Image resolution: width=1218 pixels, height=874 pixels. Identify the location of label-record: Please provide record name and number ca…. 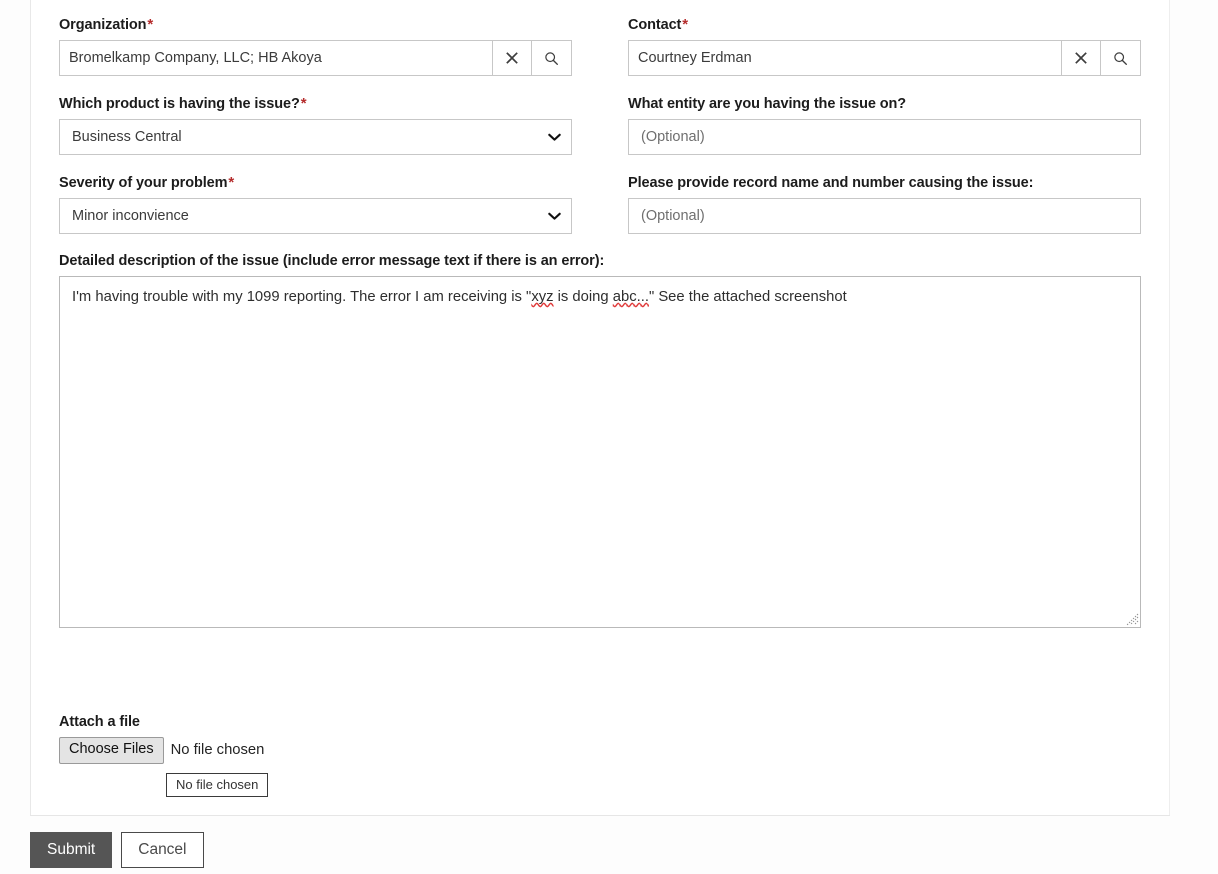
(884, 182).